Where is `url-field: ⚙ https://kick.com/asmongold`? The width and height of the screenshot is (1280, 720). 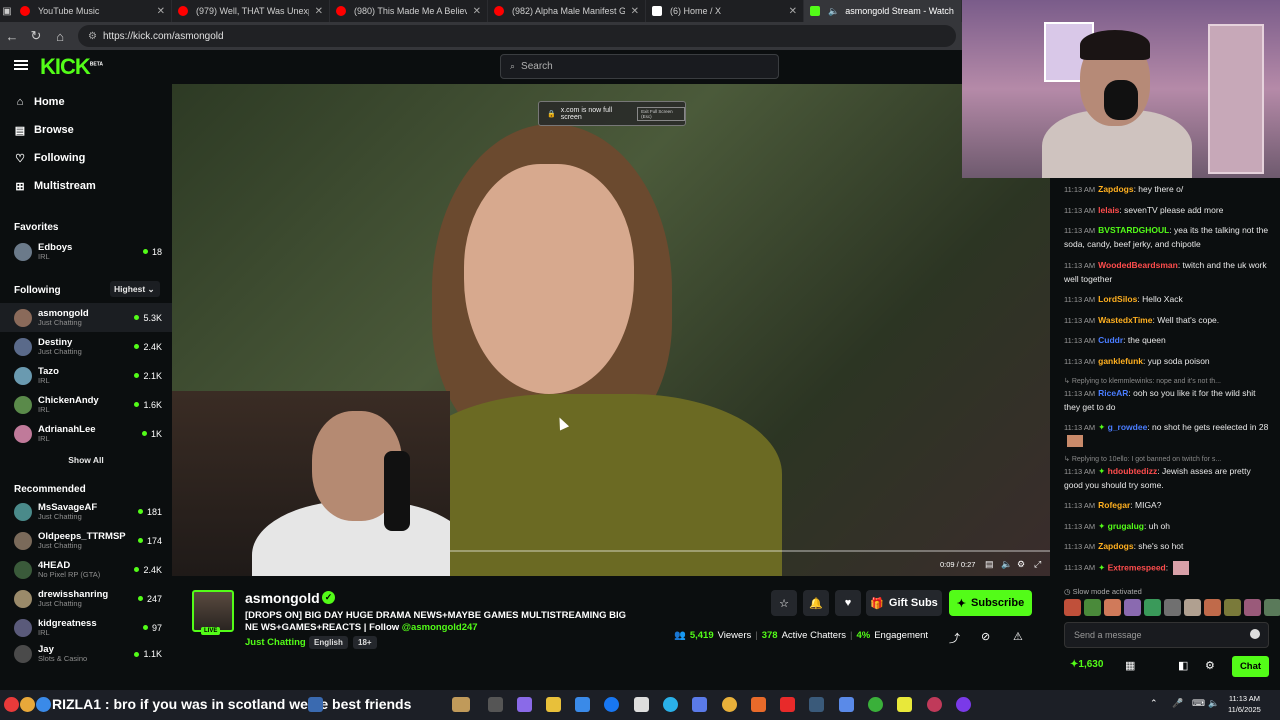 url-field: ⚙ https://kick.com/asmongold is located at coordinates (517, 36).